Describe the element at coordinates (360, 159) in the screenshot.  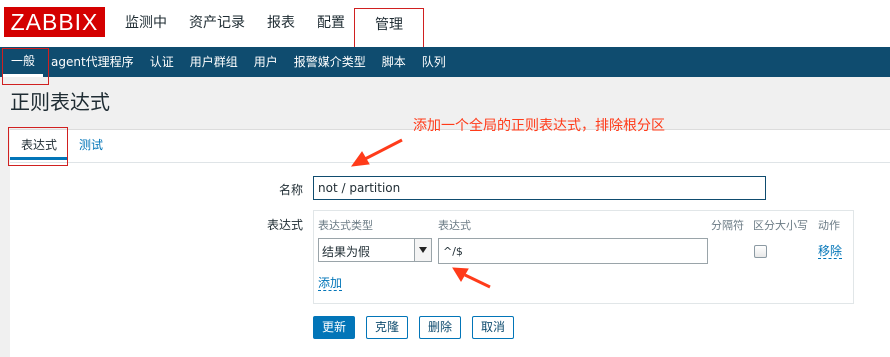
I see `arrow-head-name-icon` at that location.